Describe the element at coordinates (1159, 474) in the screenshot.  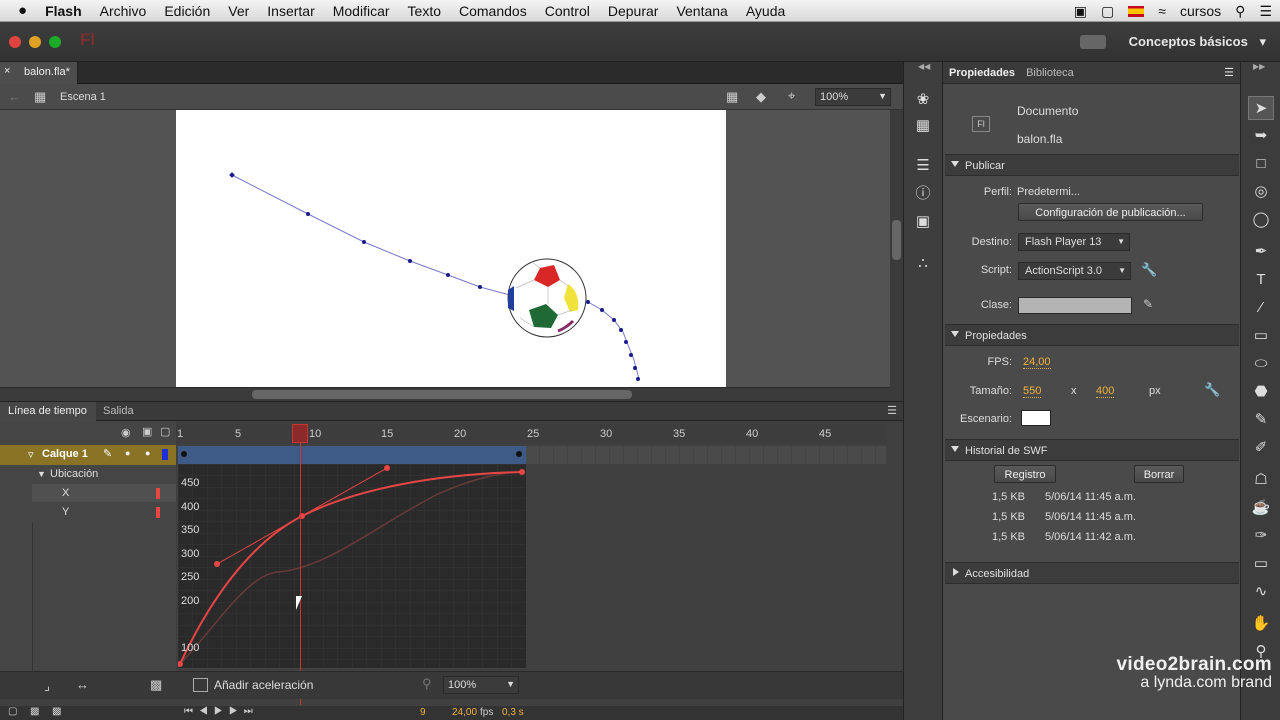
I see `clear-button: Borrar` at that location.